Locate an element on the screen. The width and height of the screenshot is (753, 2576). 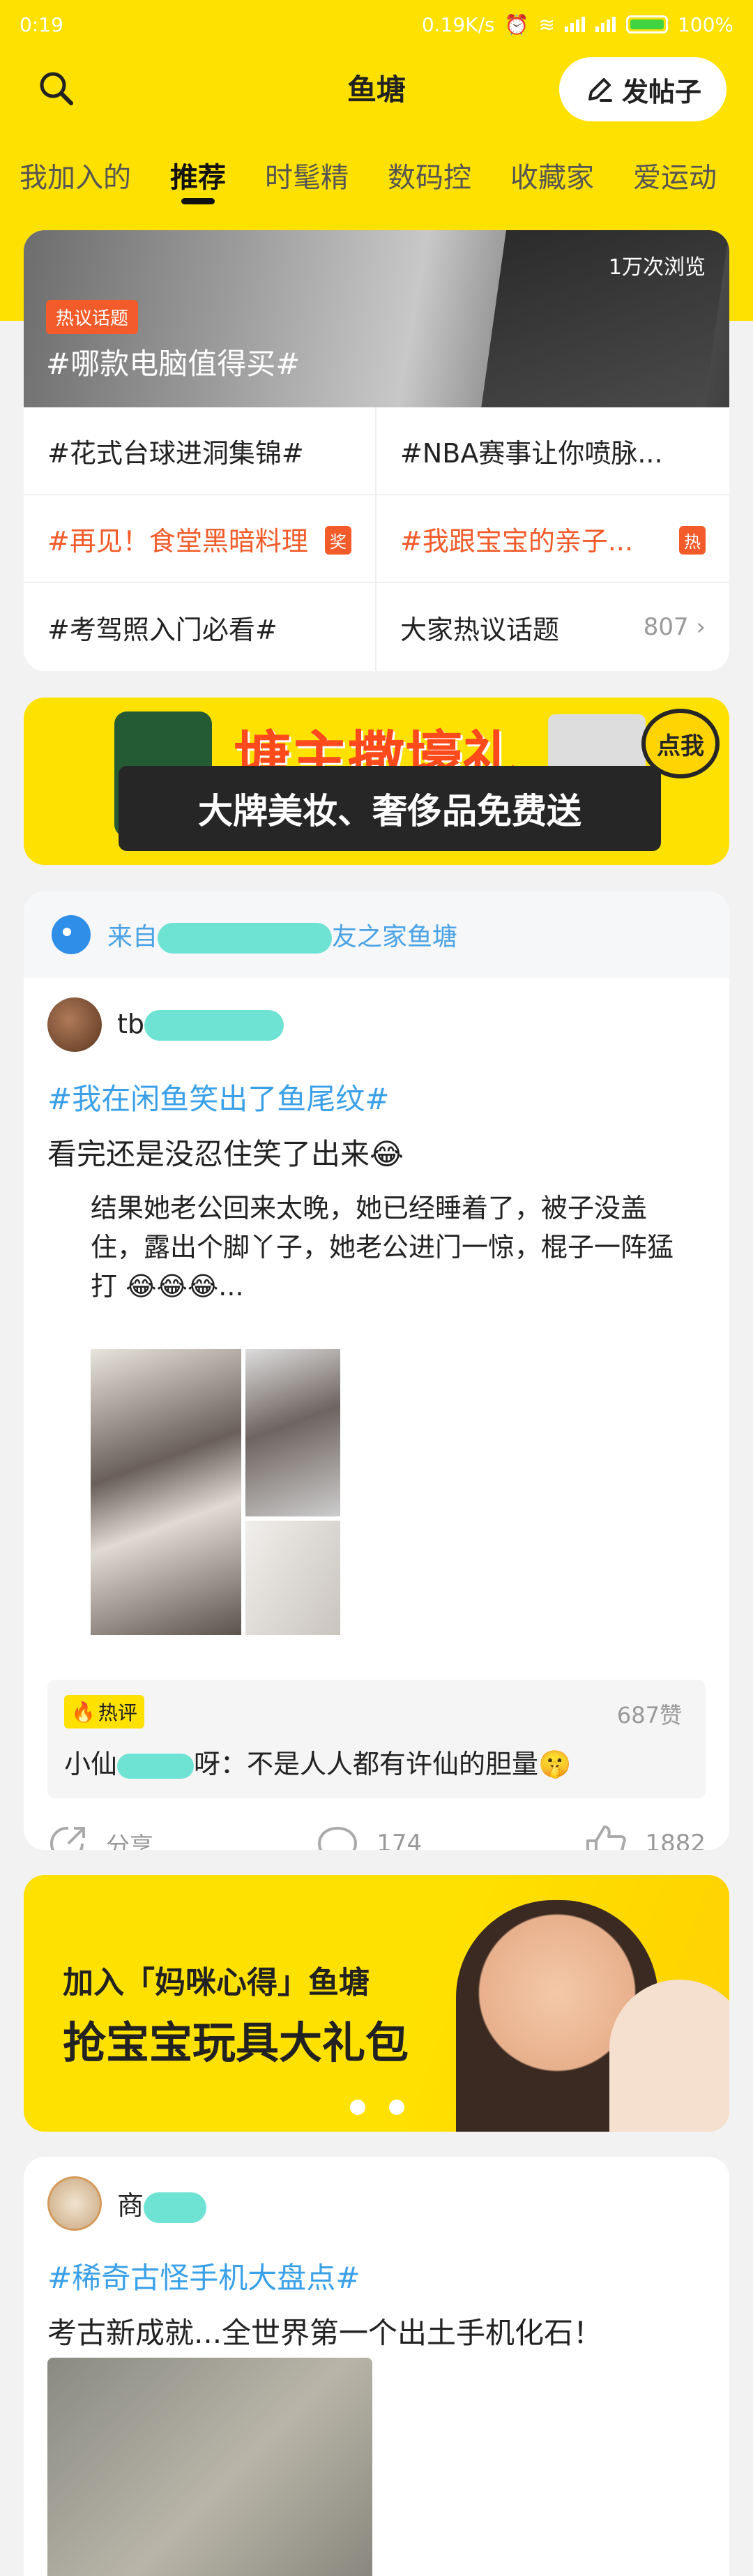
hot-topic-title: #哪款电脑值得买# is located at coordinates (173, 364).